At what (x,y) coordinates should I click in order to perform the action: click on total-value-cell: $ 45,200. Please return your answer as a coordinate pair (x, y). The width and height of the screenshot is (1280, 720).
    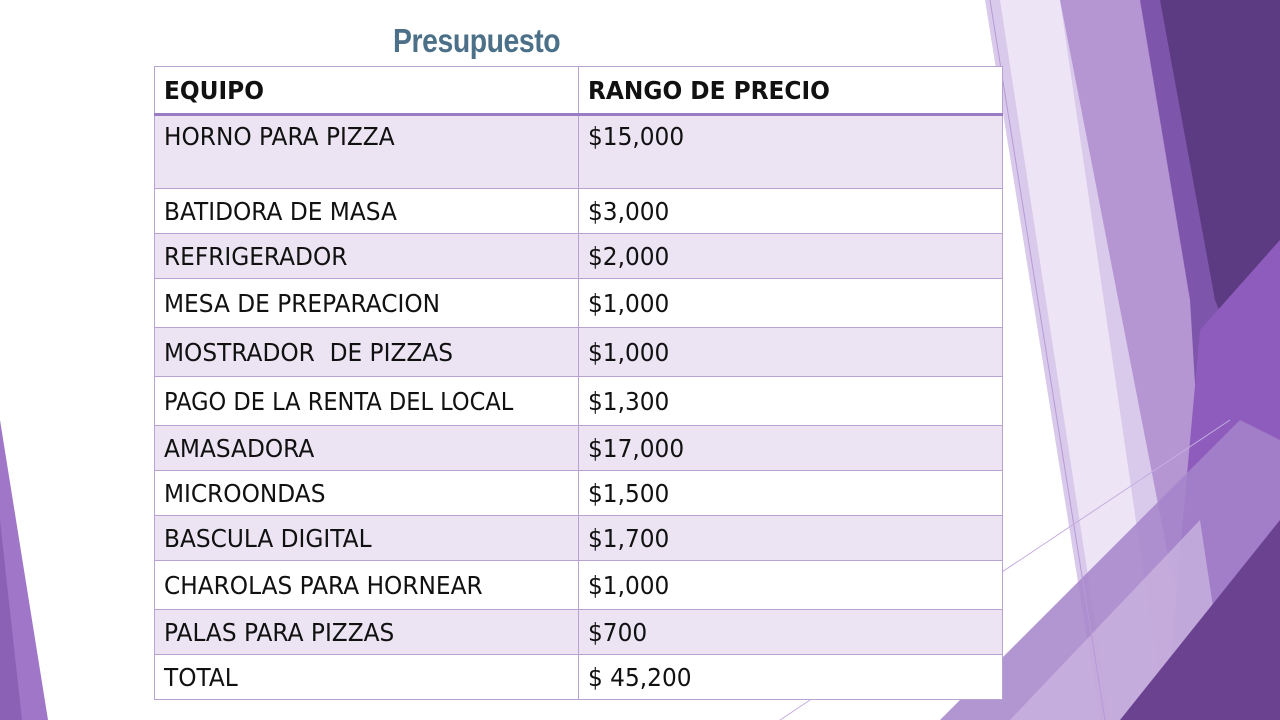
    Looking at the image, I should click on (790, 677).